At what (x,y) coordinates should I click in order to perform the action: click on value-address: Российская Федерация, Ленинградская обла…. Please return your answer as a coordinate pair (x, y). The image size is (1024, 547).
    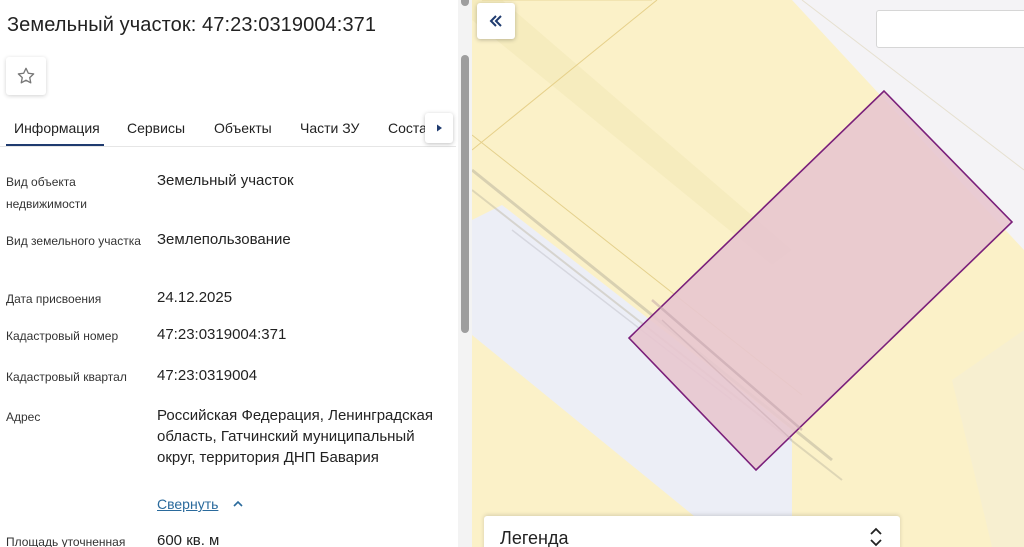
    Looking at the image, I should click on (295, 436).